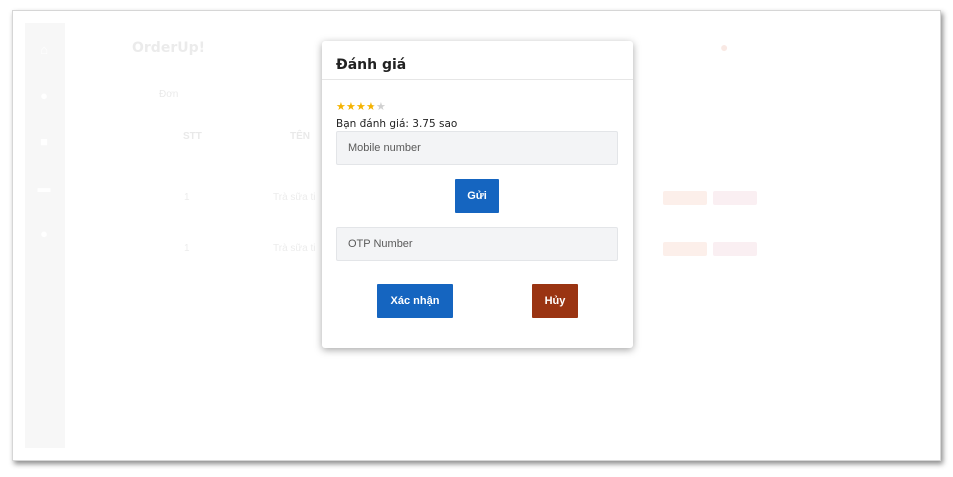 The height and width of the screenshot is (477, 953). I want to click on breadcrumb: Đơn, so click(168, 94).